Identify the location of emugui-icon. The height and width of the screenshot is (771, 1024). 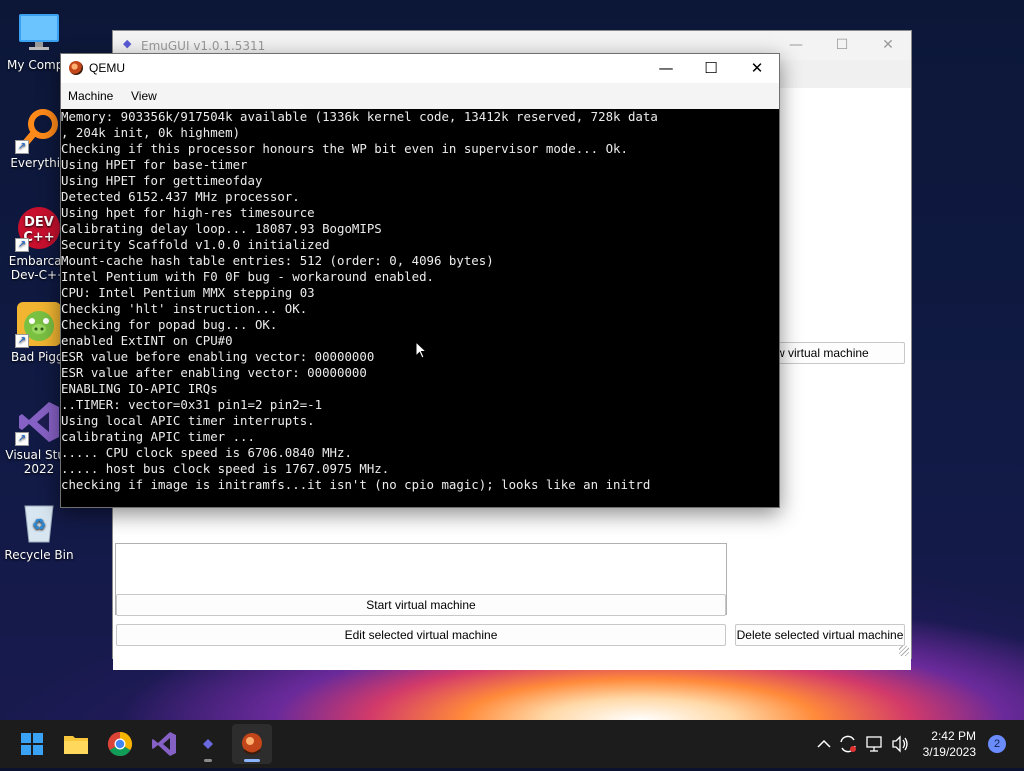
(208, 744).